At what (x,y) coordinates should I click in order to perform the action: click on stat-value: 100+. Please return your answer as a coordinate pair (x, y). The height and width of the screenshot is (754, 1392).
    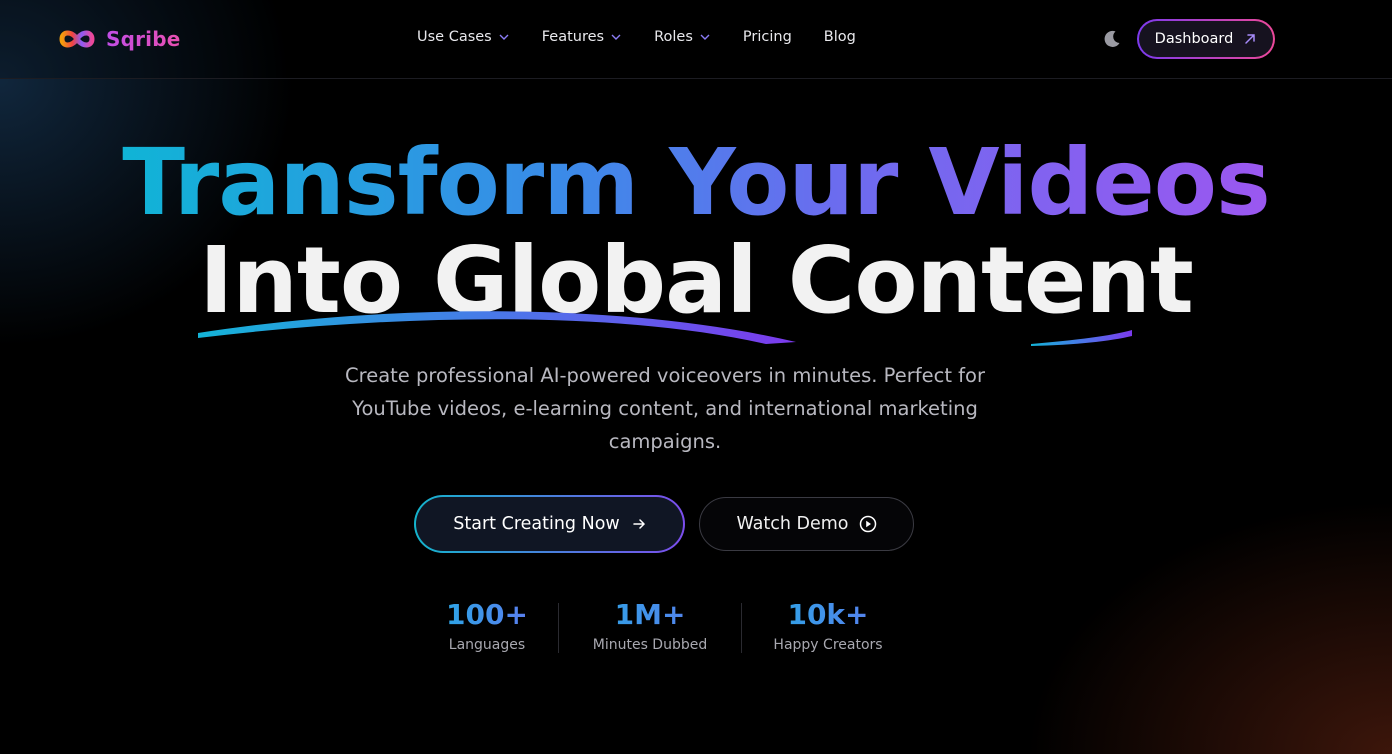
    Looking at the image, I should click on (487, 615).